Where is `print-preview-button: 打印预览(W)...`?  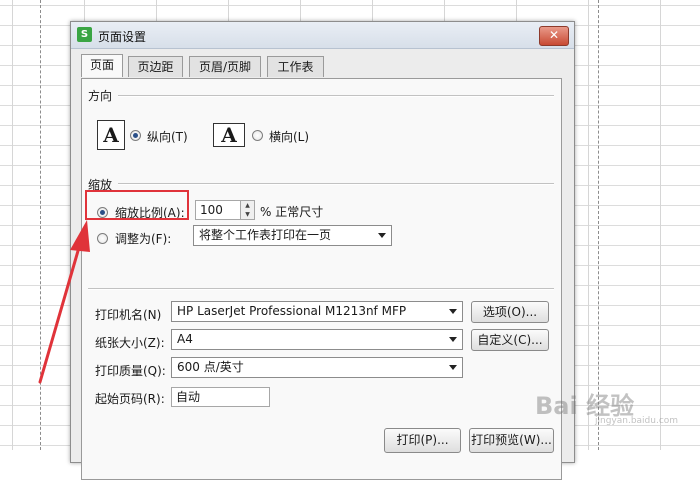
print-preview-button: 打印预览(W)... is located at coordinates (511, 440).